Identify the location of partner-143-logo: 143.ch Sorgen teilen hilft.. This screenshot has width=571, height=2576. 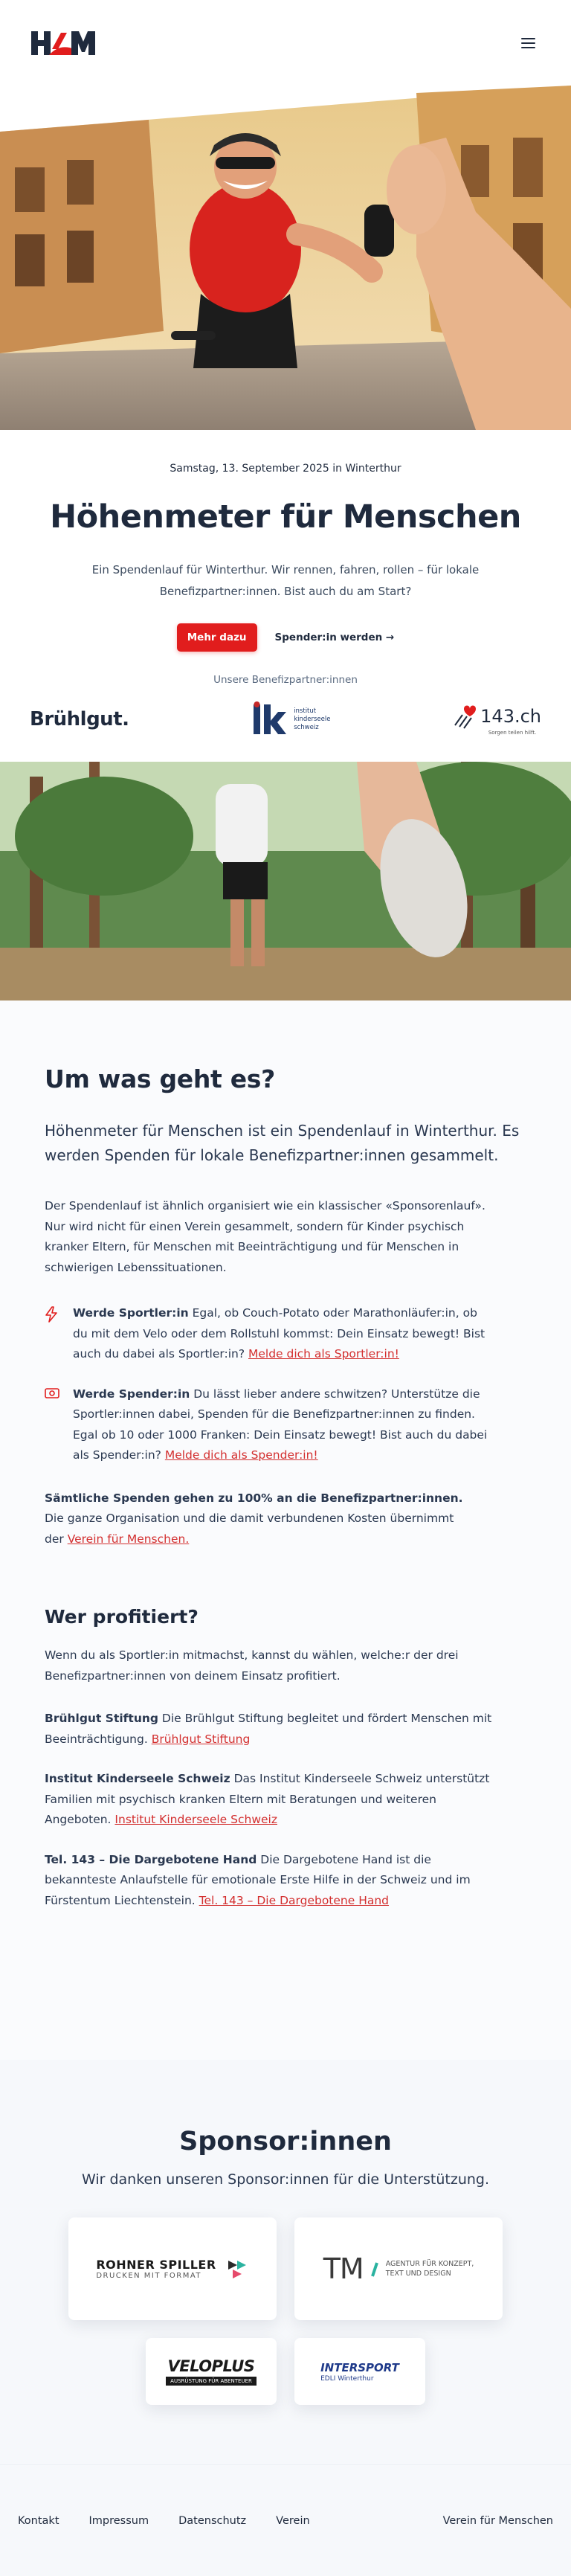
(498, 719).